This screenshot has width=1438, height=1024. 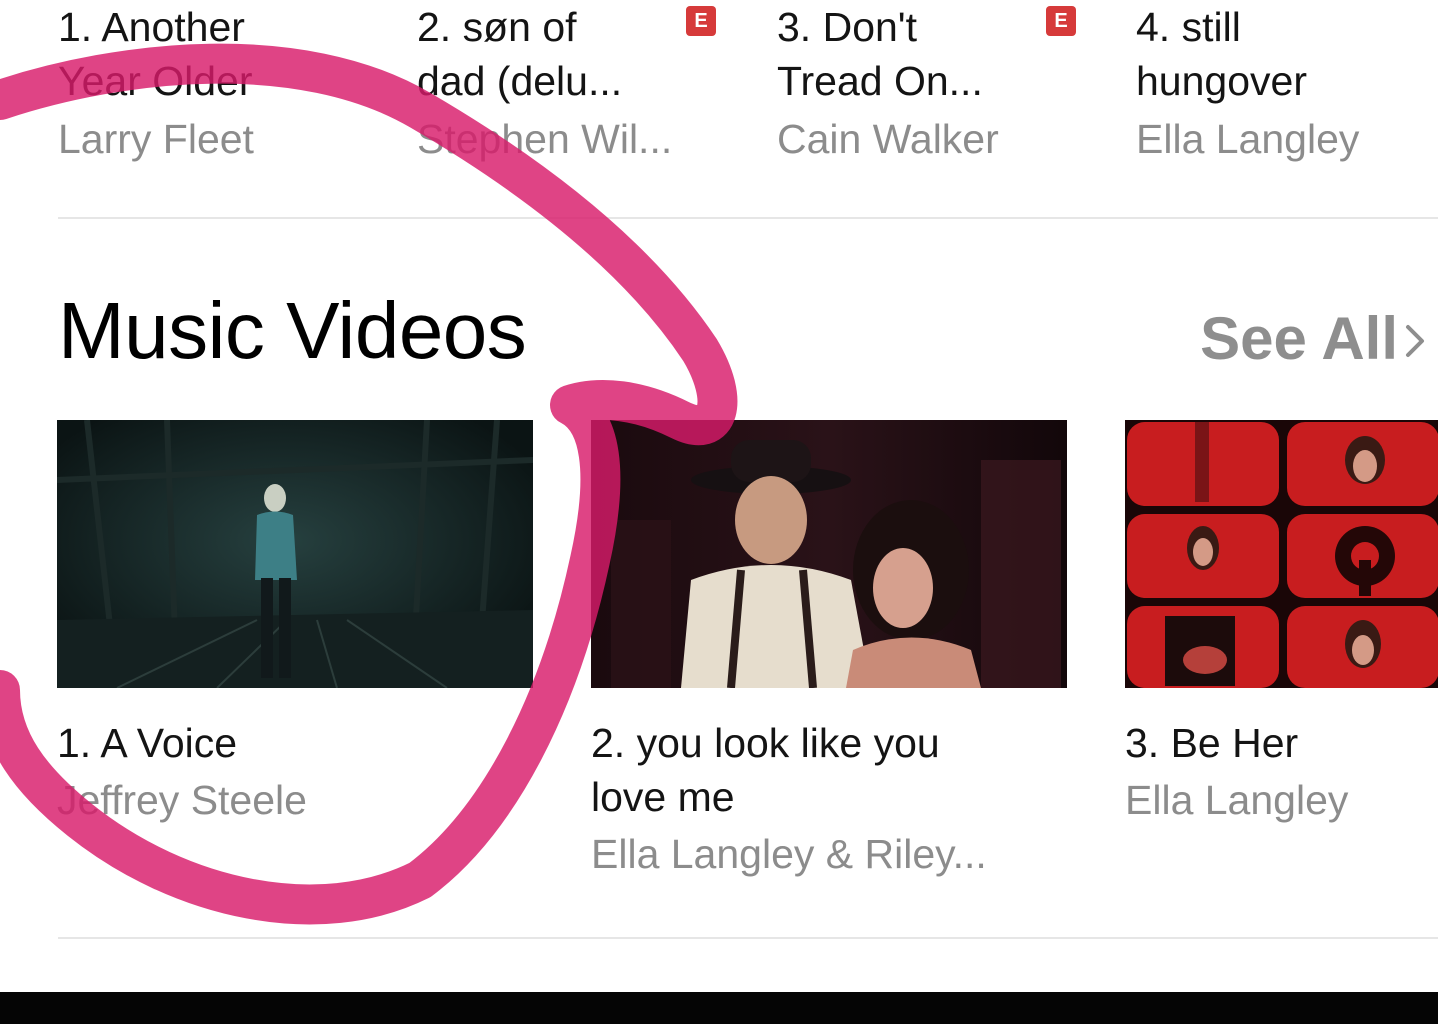 What do you see at coordinates (182, 800) in the screenshot?
I see `video-artist: Jeffrey Steele` at bounding box center [182, 800].